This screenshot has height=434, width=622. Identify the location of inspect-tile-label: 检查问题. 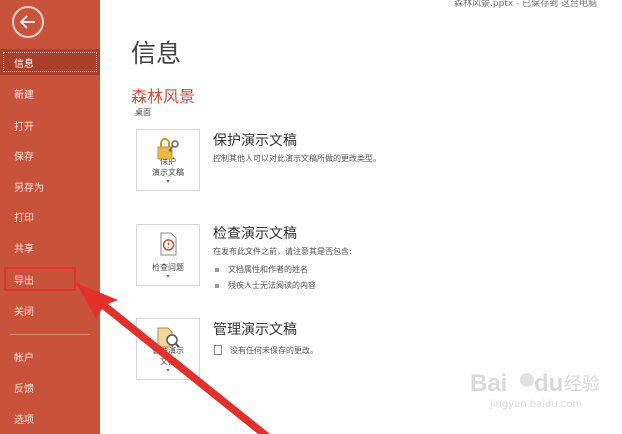
(168, 267).